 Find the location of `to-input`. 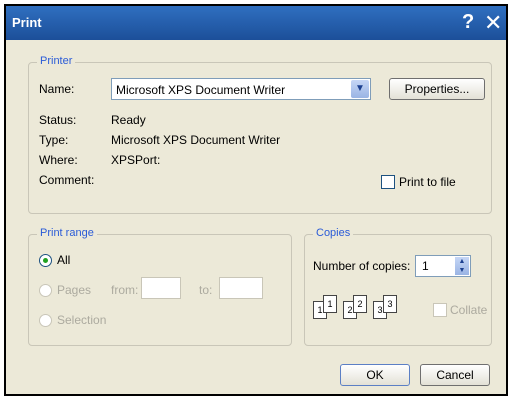

to-input is located at coordinates (241, 288).